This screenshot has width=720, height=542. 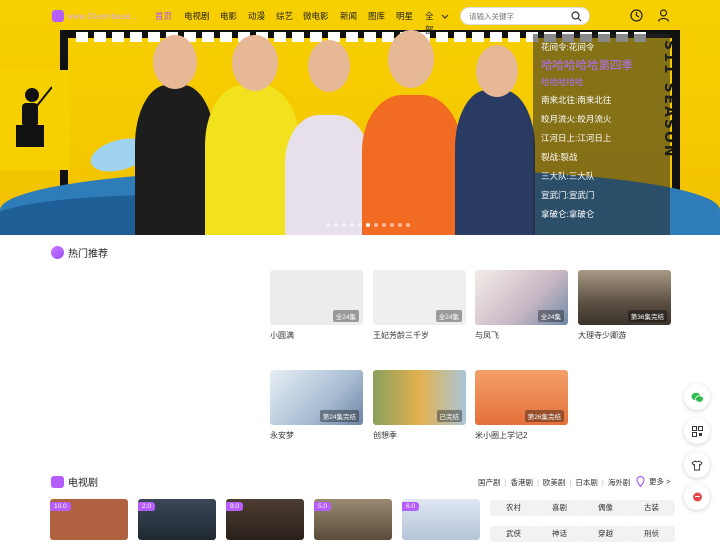 I want to click on cast-member-3-head, so click(x=329, y=66).